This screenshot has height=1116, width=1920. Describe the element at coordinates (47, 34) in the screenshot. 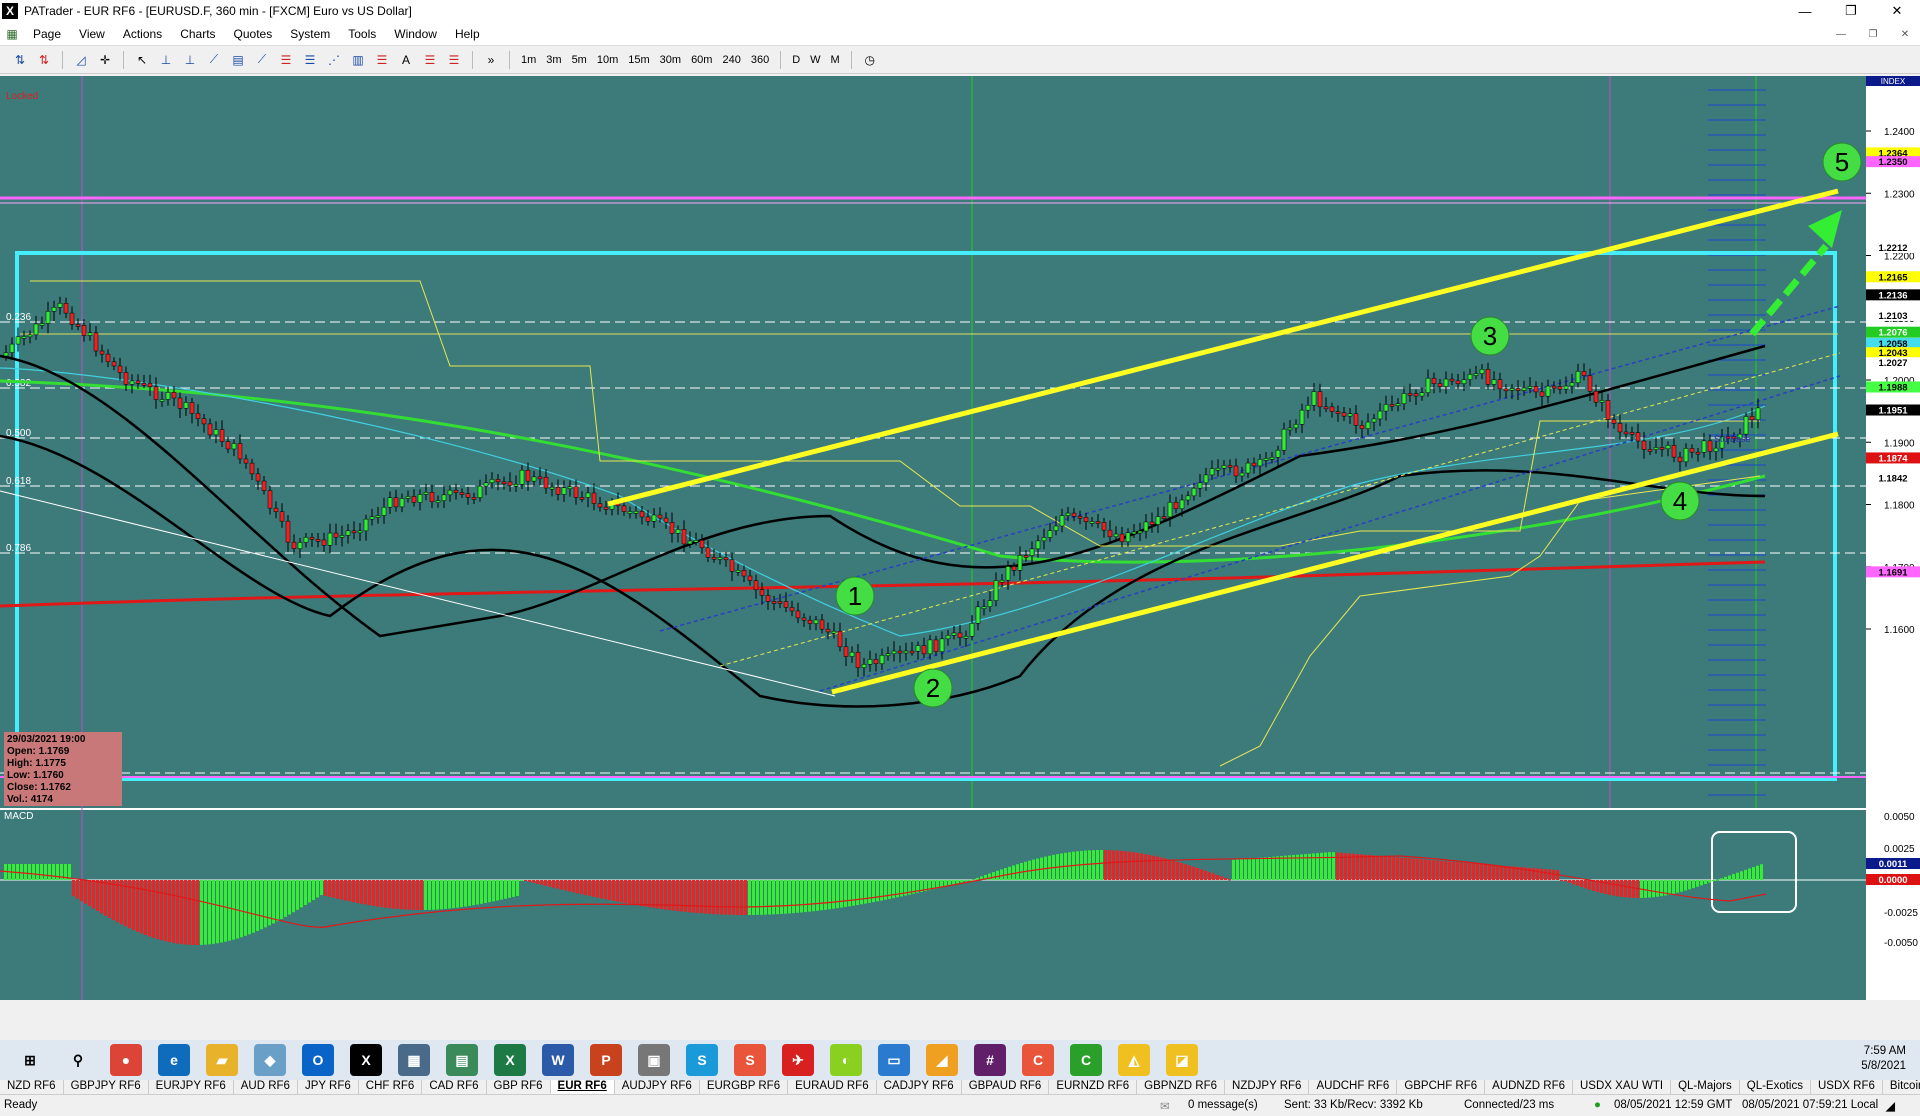

I see `menu-page: Page` at that location.